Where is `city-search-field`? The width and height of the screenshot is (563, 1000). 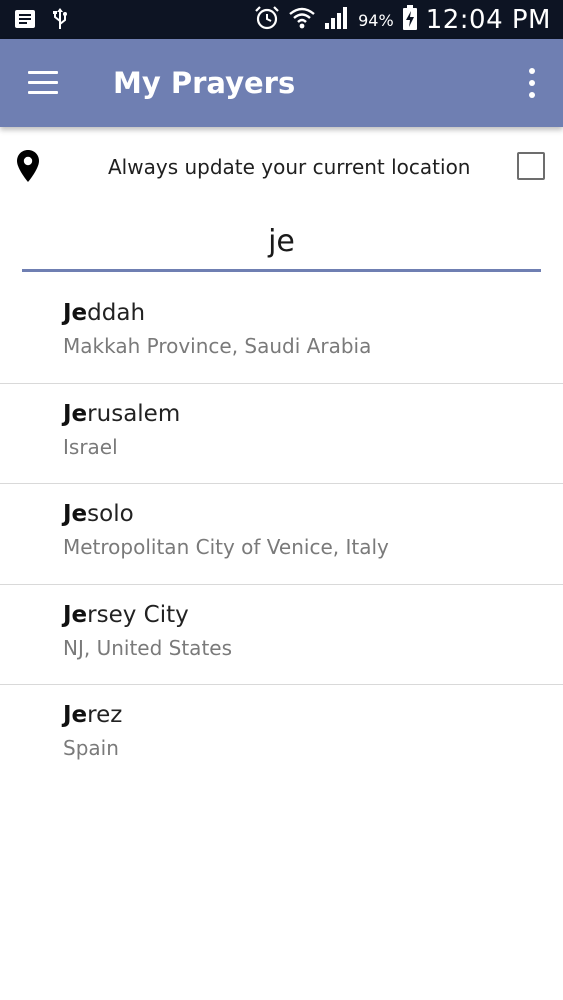 city-search-field is located at coordinates (281, 243).